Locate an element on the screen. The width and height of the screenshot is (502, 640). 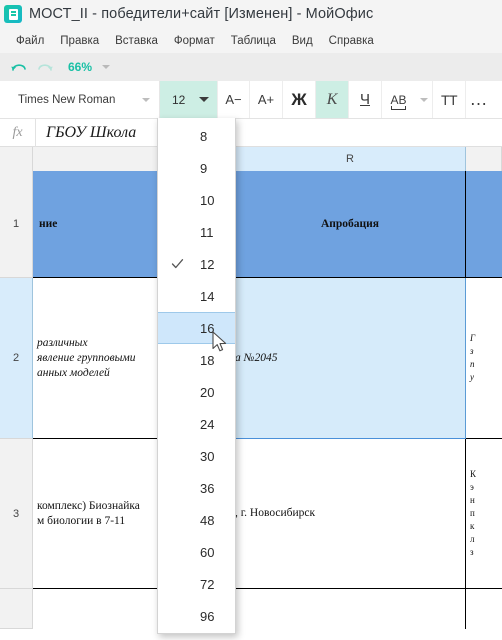
row-header-3: 3 is located at coordinates (16, 514).